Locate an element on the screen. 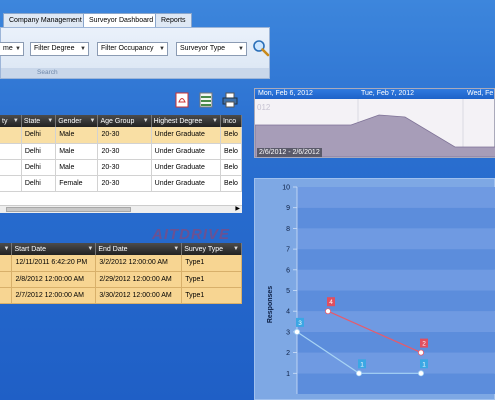  cell-end-date: 3/30/2012 12:00:00 AM is located at coordinates (139, 295).